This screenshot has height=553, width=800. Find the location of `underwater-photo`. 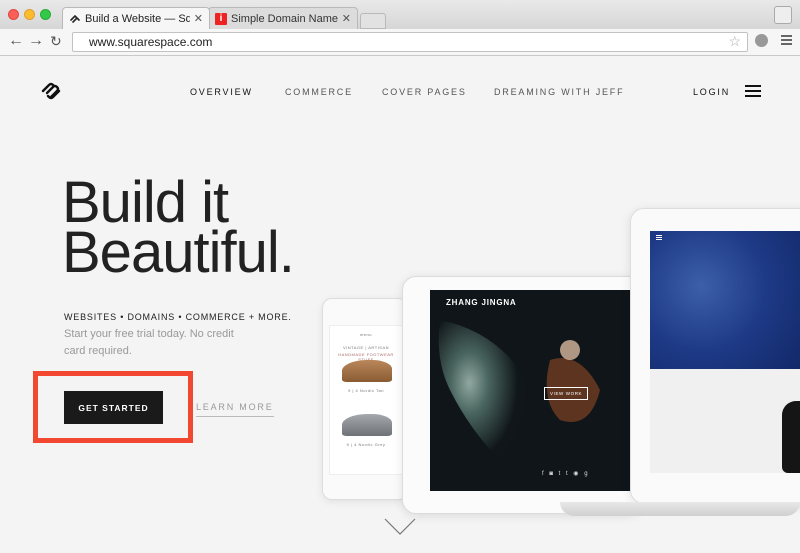

underwater-photo is located at coordinates (530, 390).